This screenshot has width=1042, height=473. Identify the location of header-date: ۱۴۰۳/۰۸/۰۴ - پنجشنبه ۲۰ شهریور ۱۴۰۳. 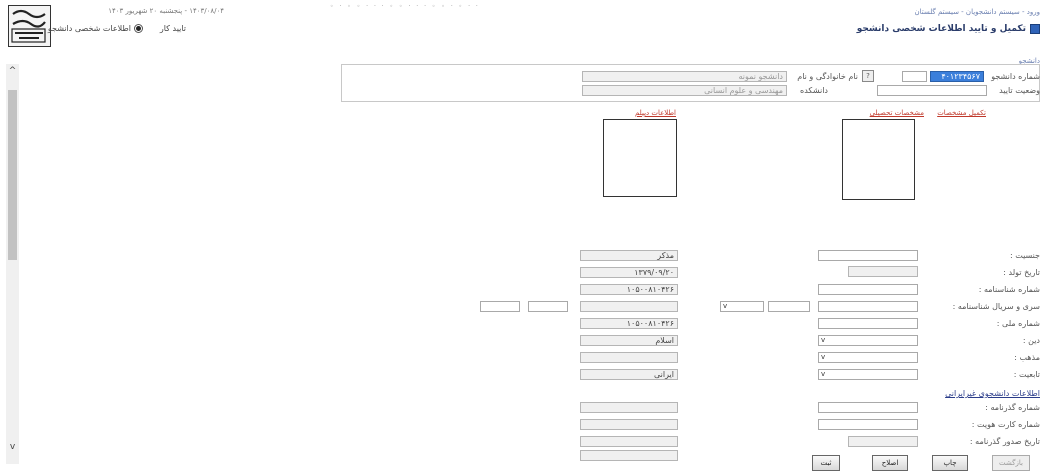
(166, 11).